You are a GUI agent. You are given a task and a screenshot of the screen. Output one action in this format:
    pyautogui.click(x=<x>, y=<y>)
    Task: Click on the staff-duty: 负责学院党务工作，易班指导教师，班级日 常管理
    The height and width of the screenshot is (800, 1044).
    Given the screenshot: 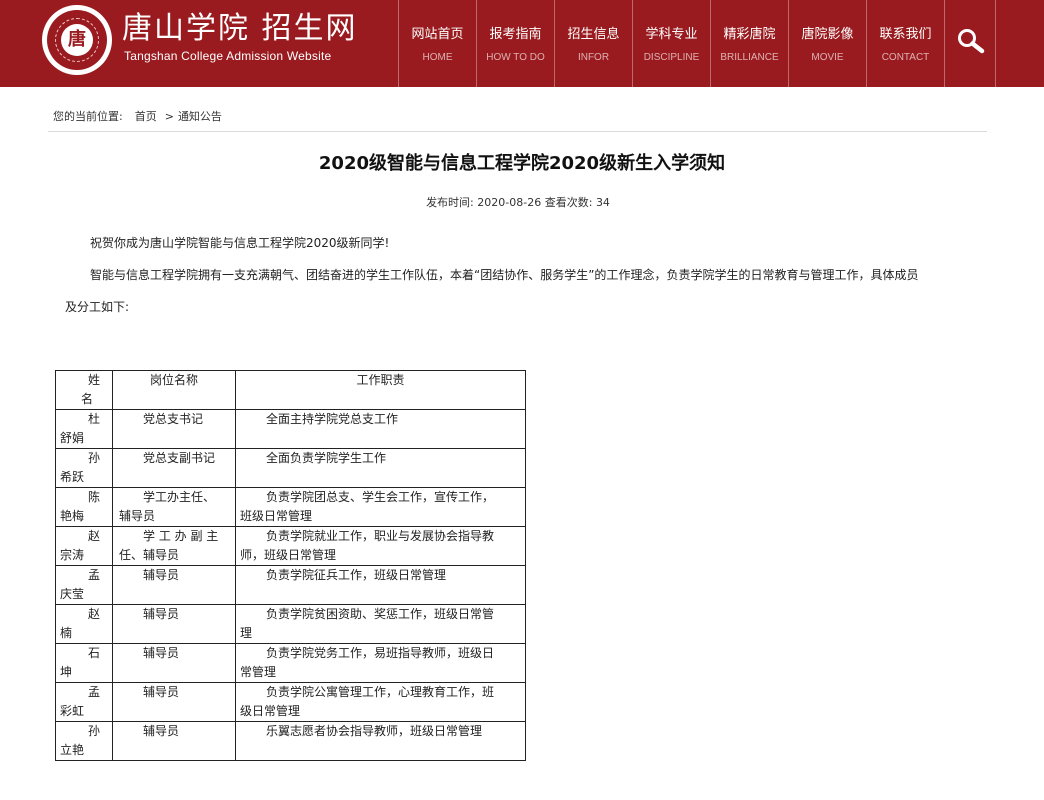 What is the action you would take?
    pyautogui.click(x=380, y=663)
    